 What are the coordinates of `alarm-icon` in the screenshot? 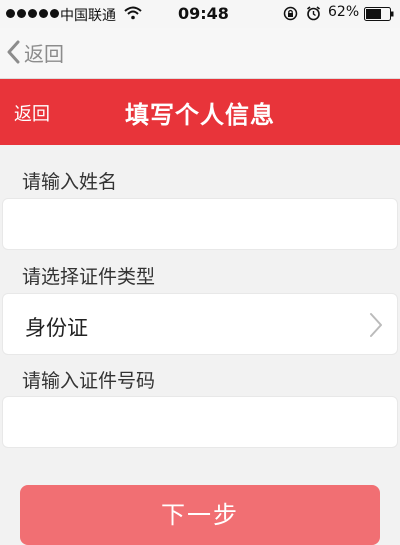 It's located at (313, 13).